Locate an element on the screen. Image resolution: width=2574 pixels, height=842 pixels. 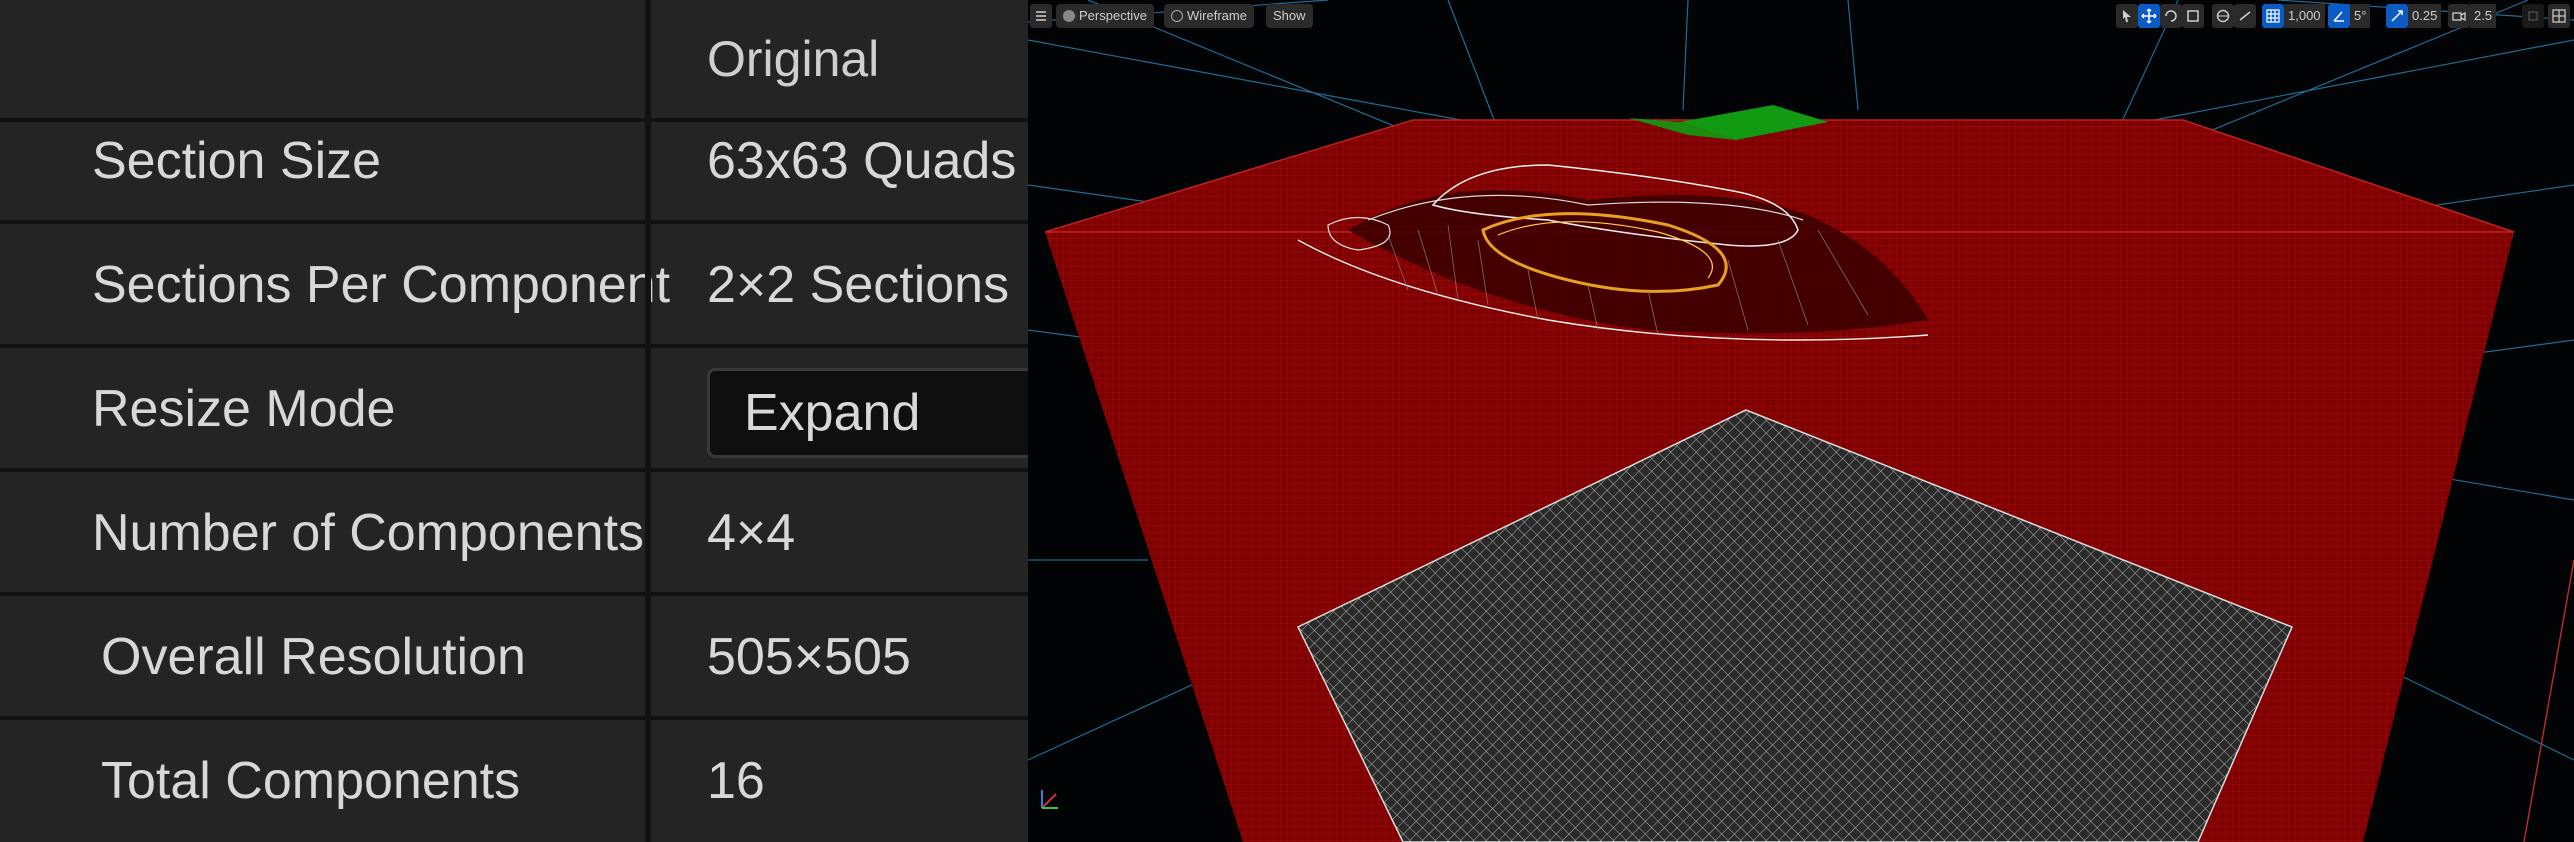
scale-snap-icon is located at coordinates (2397, 16).